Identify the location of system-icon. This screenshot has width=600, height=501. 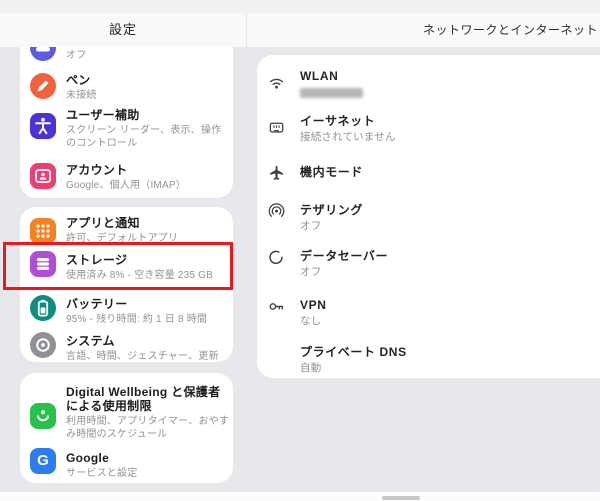
(43, 345).